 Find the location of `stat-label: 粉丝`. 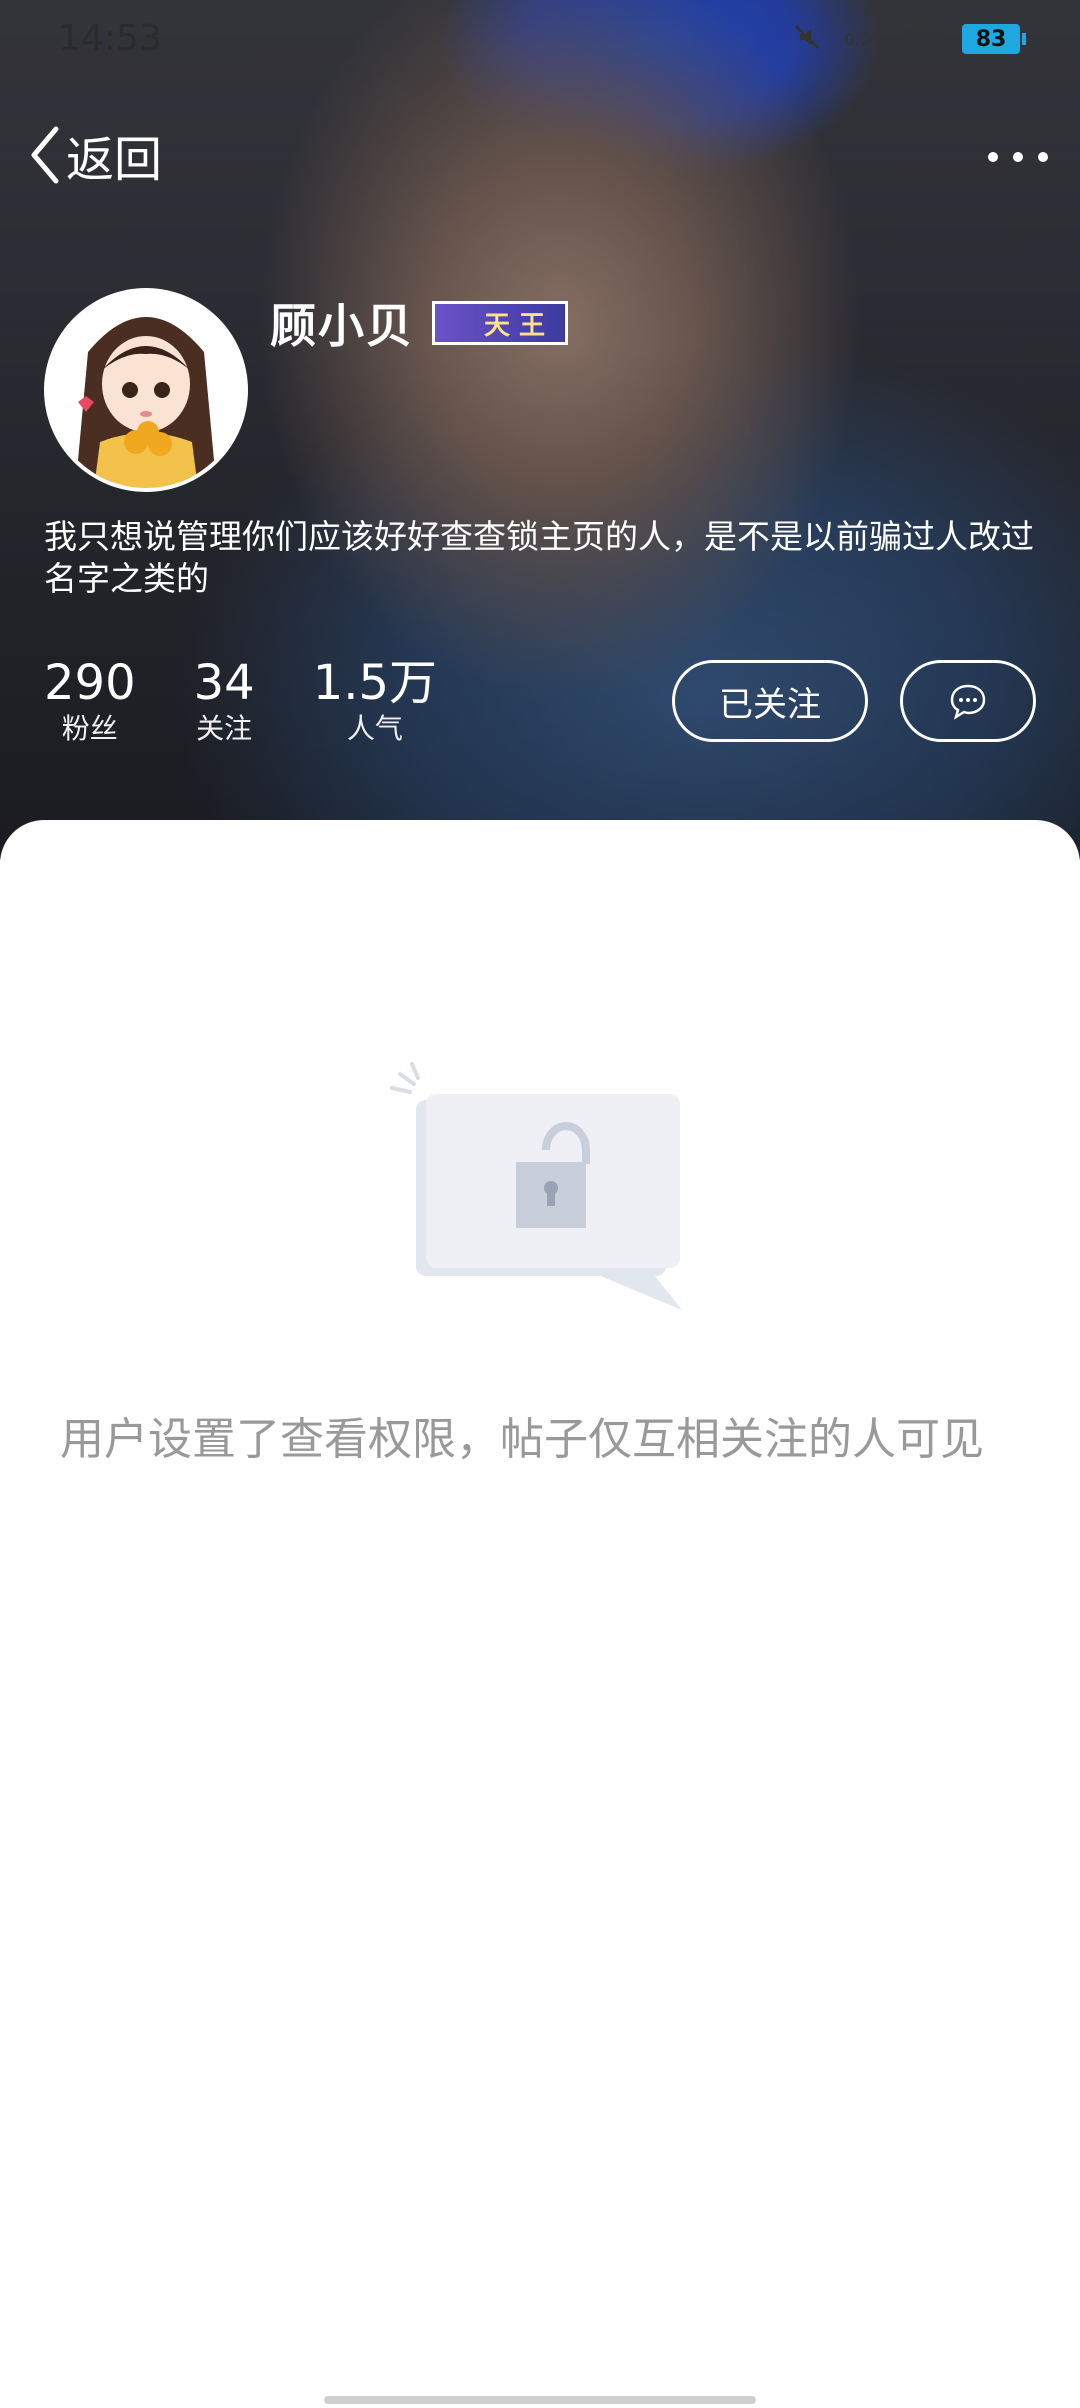

stat-label: 粉丝 is located at coordinates (89, 728).